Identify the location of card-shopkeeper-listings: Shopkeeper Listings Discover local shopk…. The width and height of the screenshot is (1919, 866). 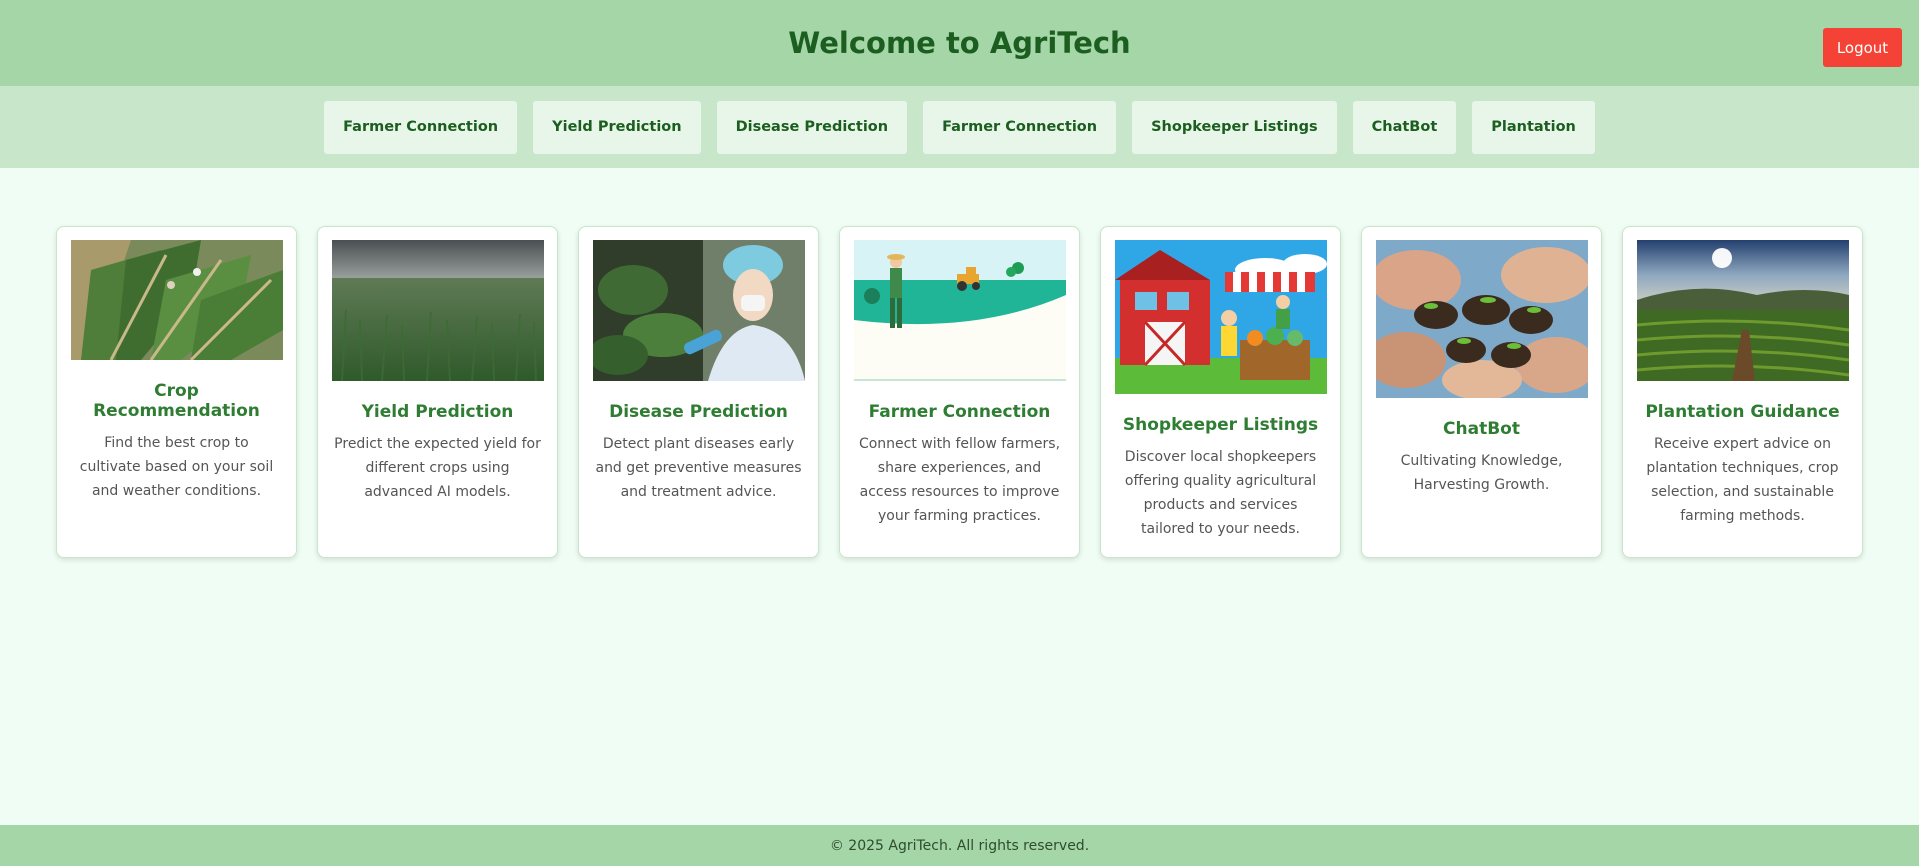
(1220, 392).